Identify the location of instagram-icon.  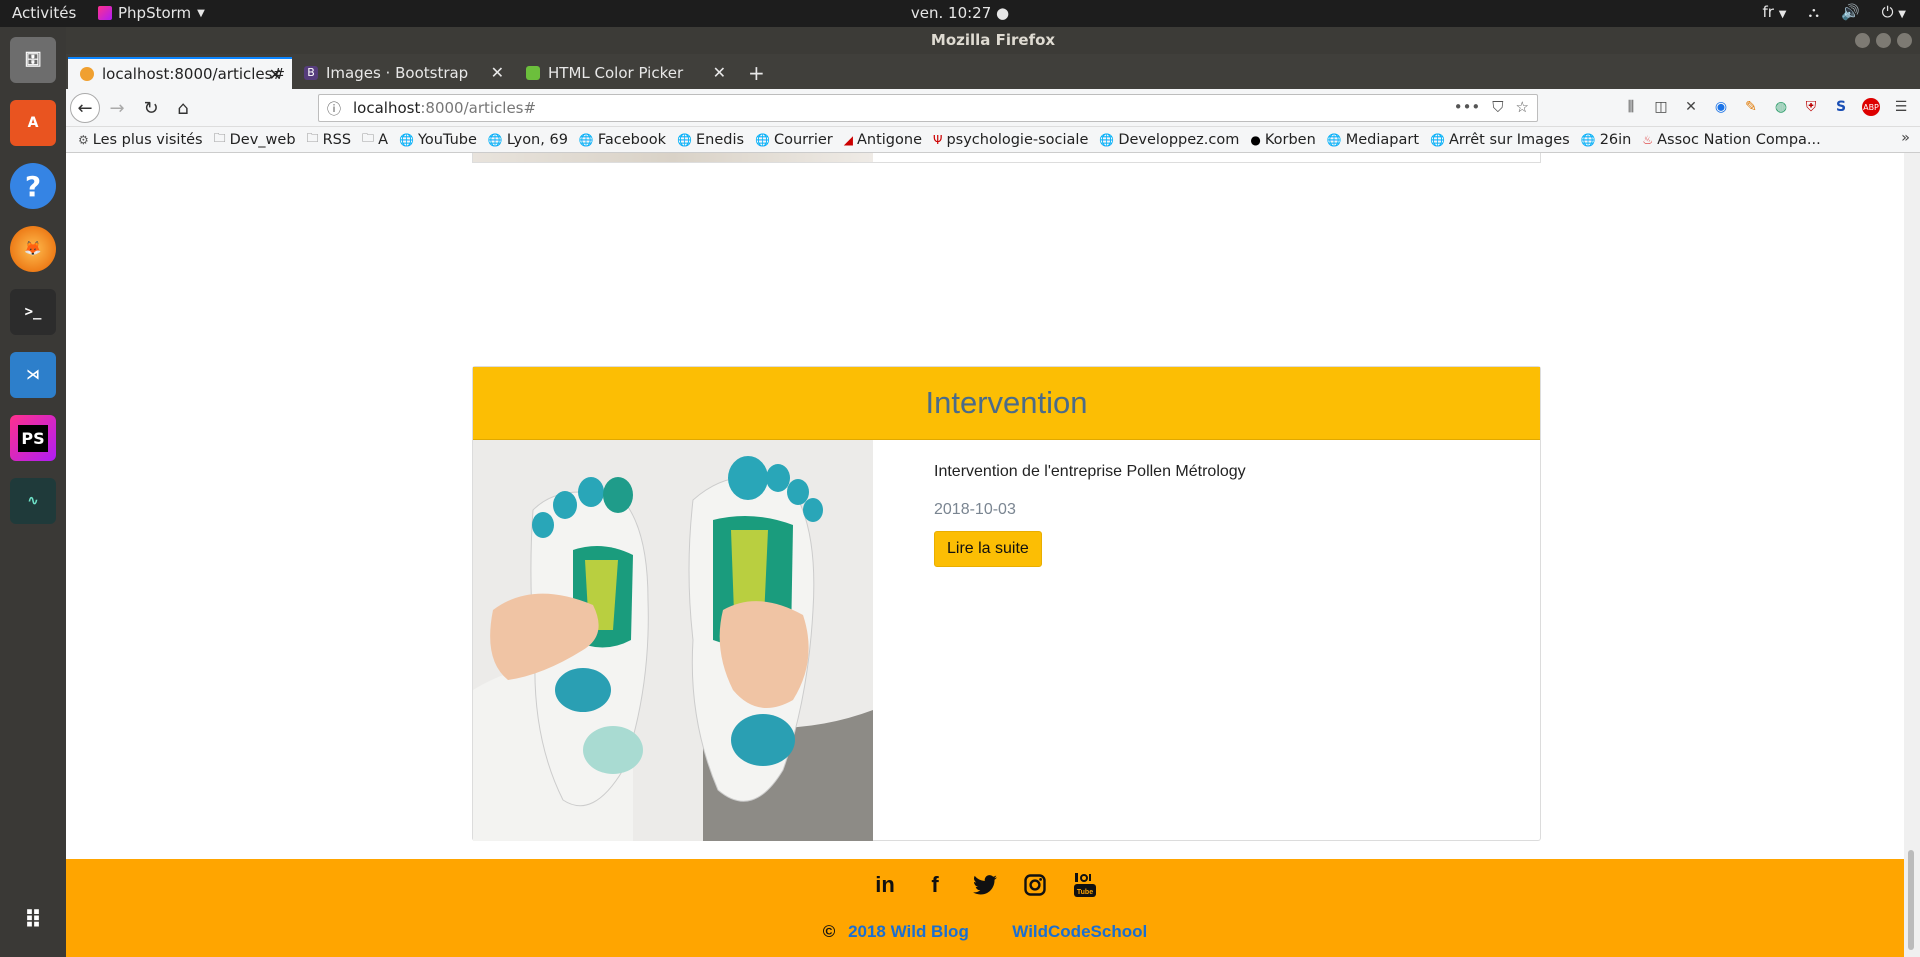
(1035, 885).